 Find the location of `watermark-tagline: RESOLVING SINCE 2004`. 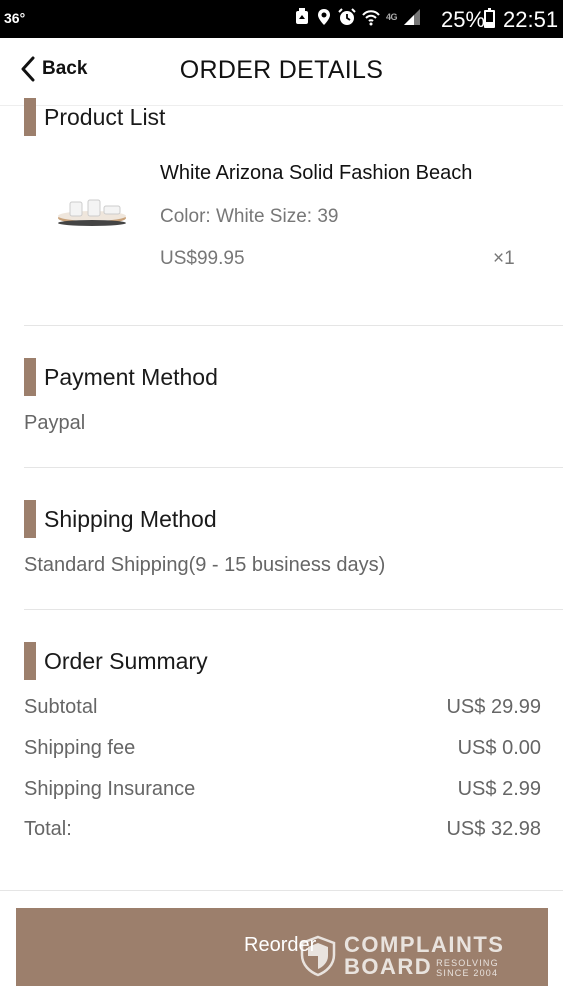

watermark-tagline: RESOLVING SINCE 2004 is located at coordinates (467, 968).